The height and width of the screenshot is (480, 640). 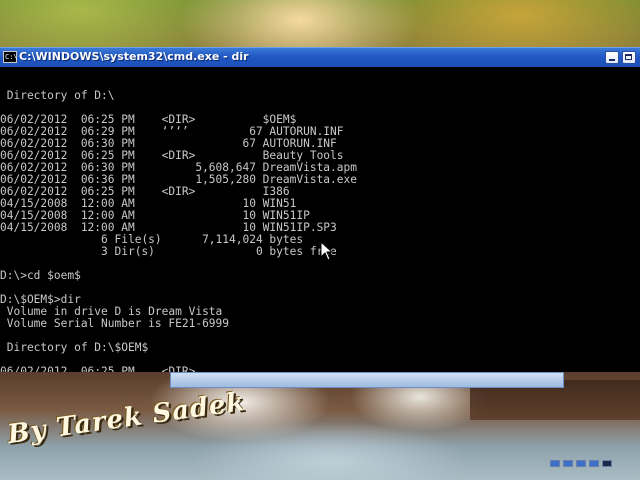 I want to click on minimize-icon, so click(x=612, y=57).